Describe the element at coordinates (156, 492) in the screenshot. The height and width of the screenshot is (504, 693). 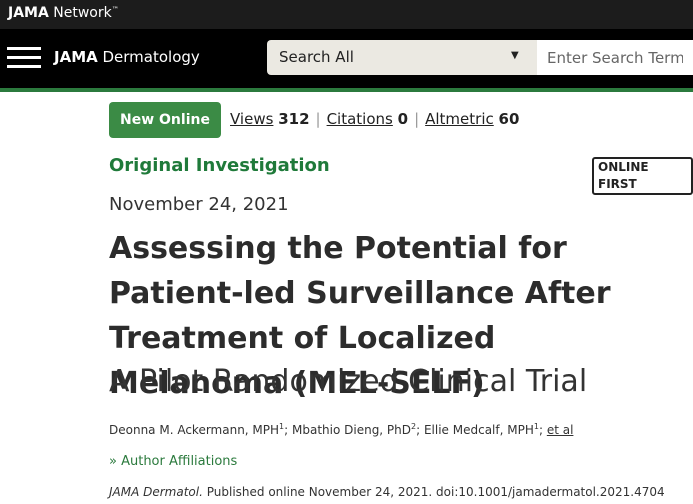
I see `journal-abbrev: JAMA Dermatol.` at that location.